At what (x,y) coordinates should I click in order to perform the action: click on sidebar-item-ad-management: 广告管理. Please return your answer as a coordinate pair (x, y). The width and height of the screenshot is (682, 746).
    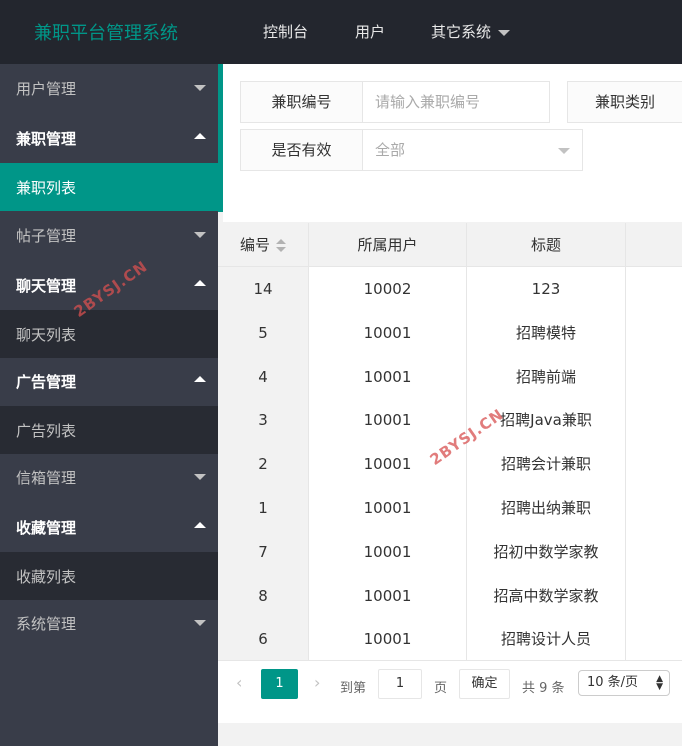
    Looking at the image, I should click on (109, 381).